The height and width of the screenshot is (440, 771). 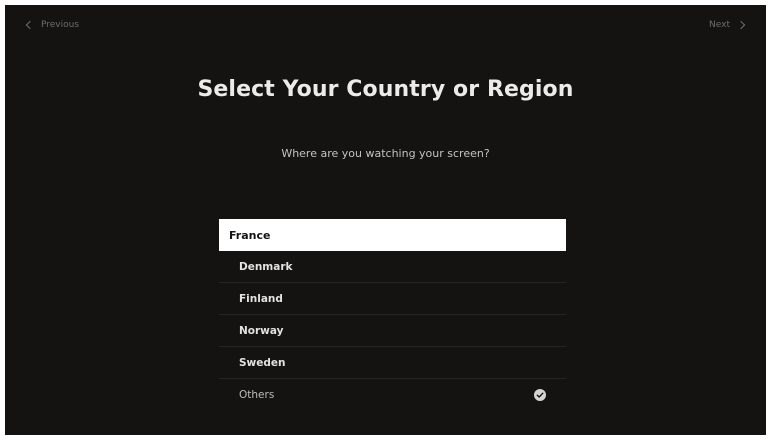 What do you see at coordinates (250, 235) in the screenshot?
I see `country-label: France` at bounding box center [250, 235].